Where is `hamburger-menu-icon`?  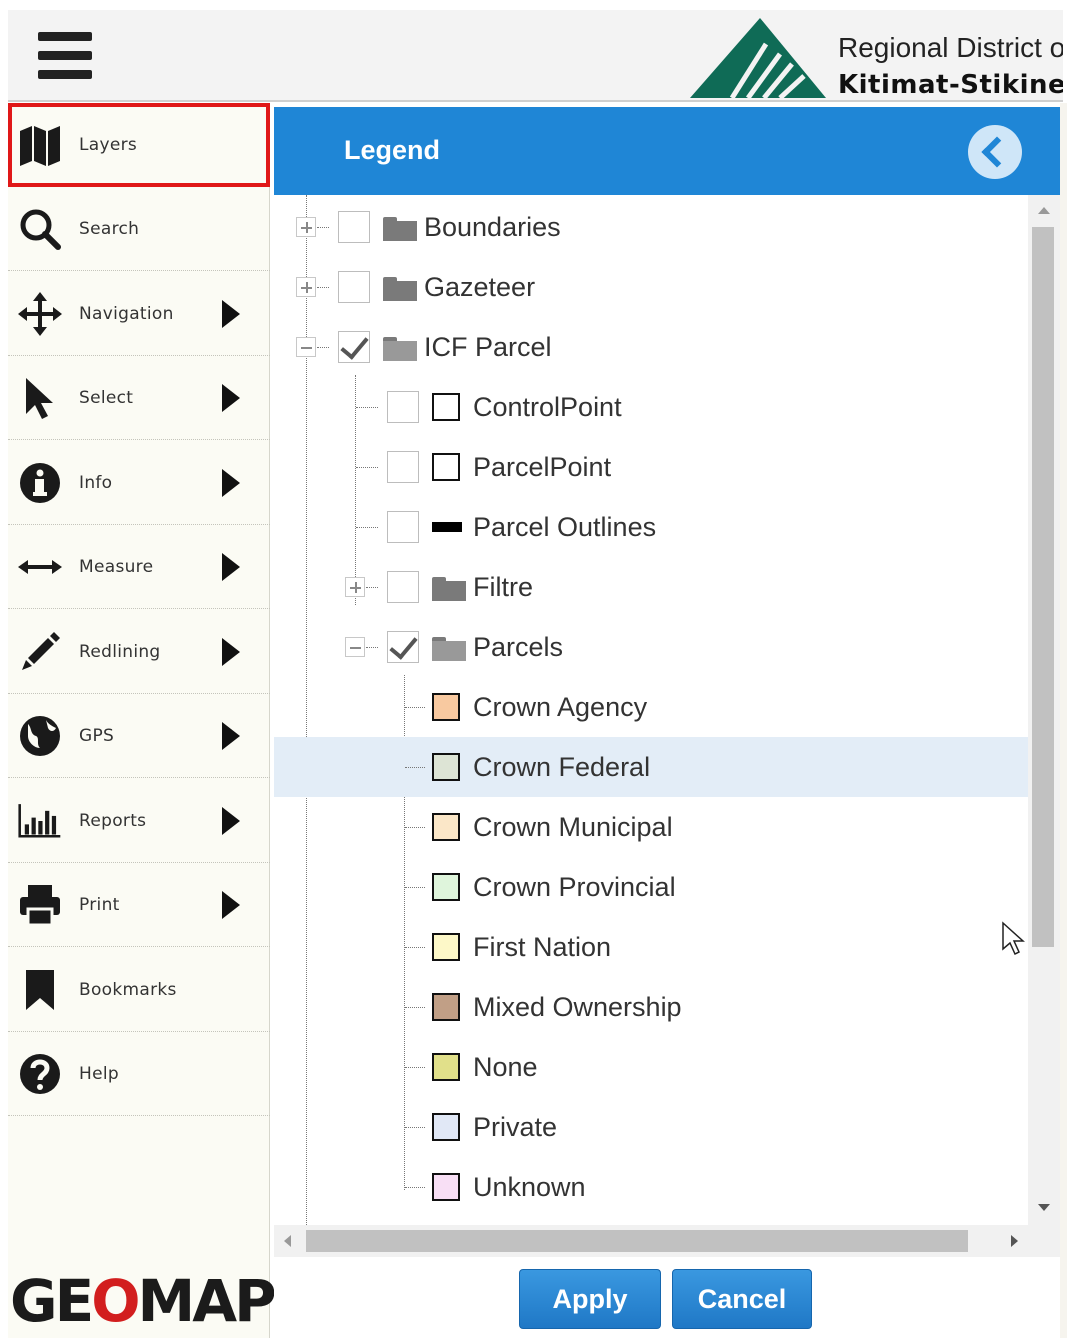 hamburger-menu-icon is located at coordinates (65, 56).